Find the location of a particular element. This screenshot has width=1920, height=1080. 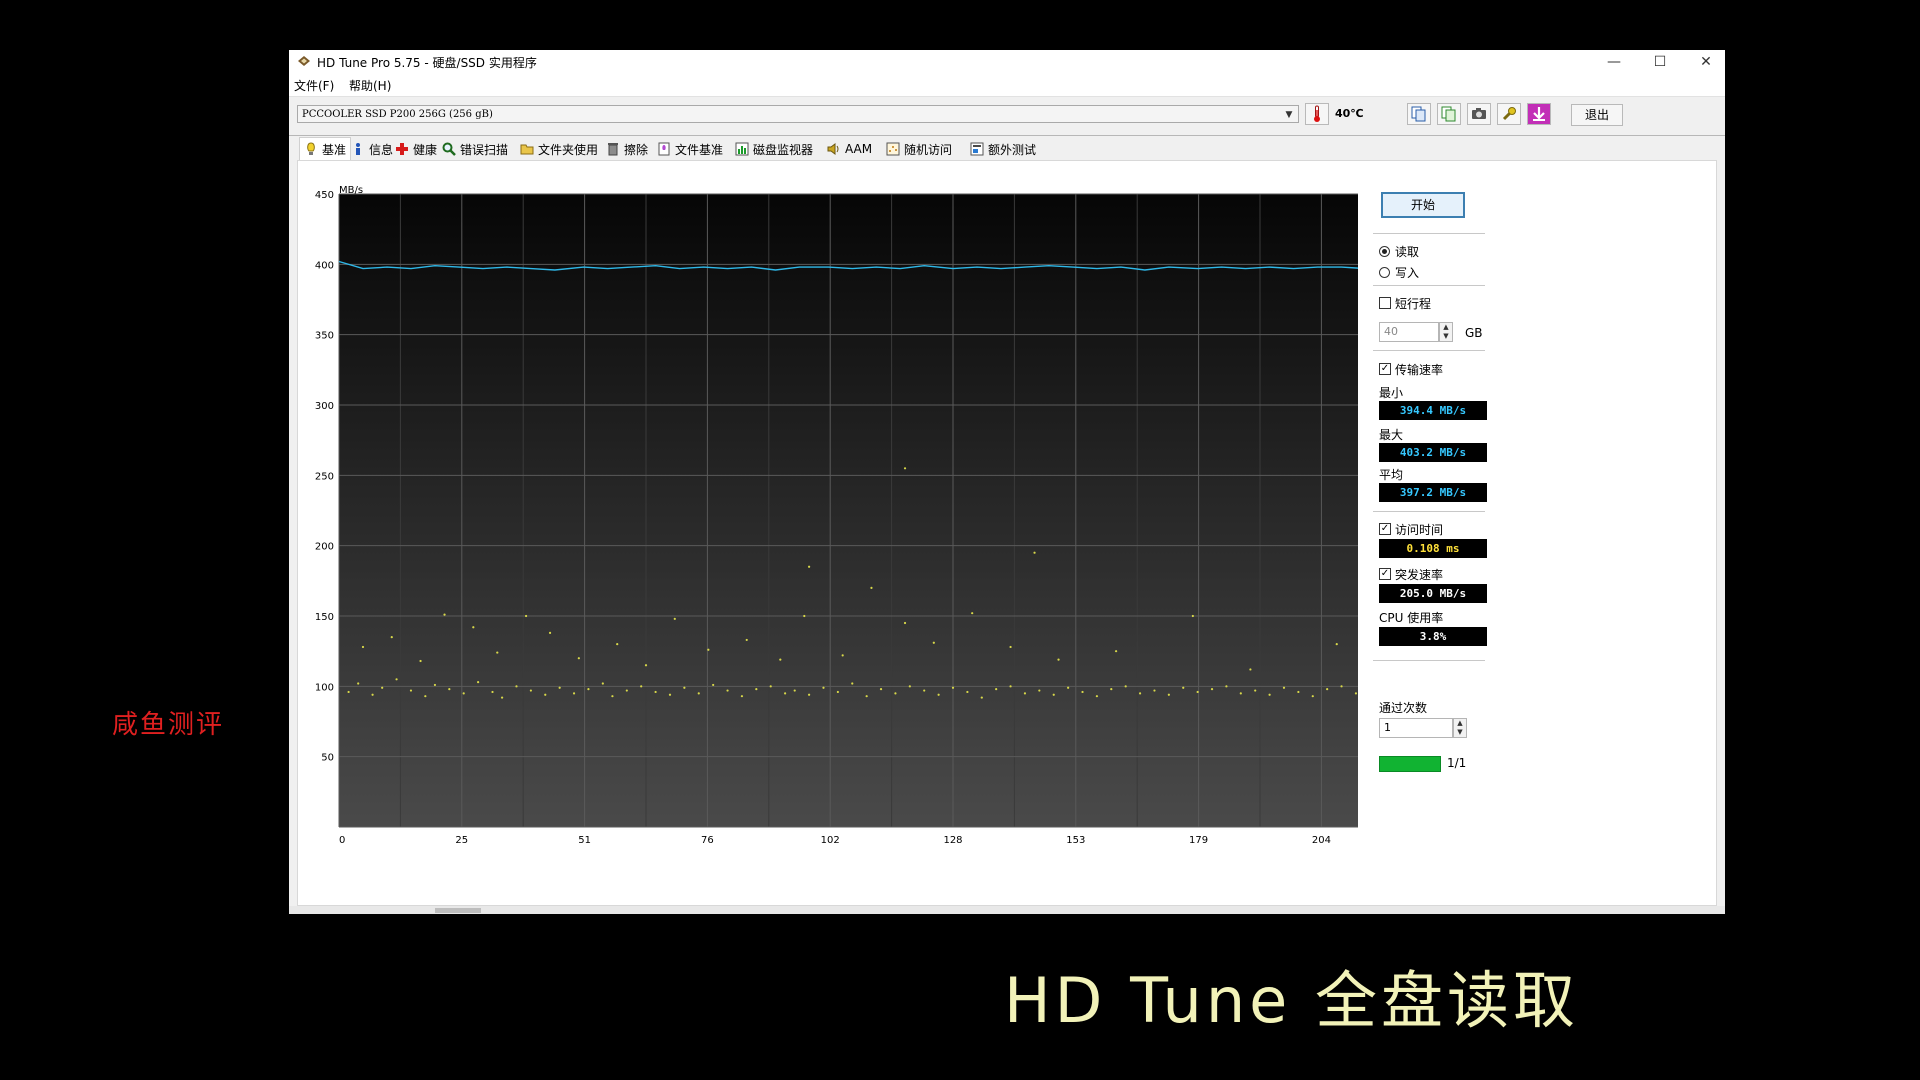

exit-button: 退出 is located at coordinates (1597, 115).